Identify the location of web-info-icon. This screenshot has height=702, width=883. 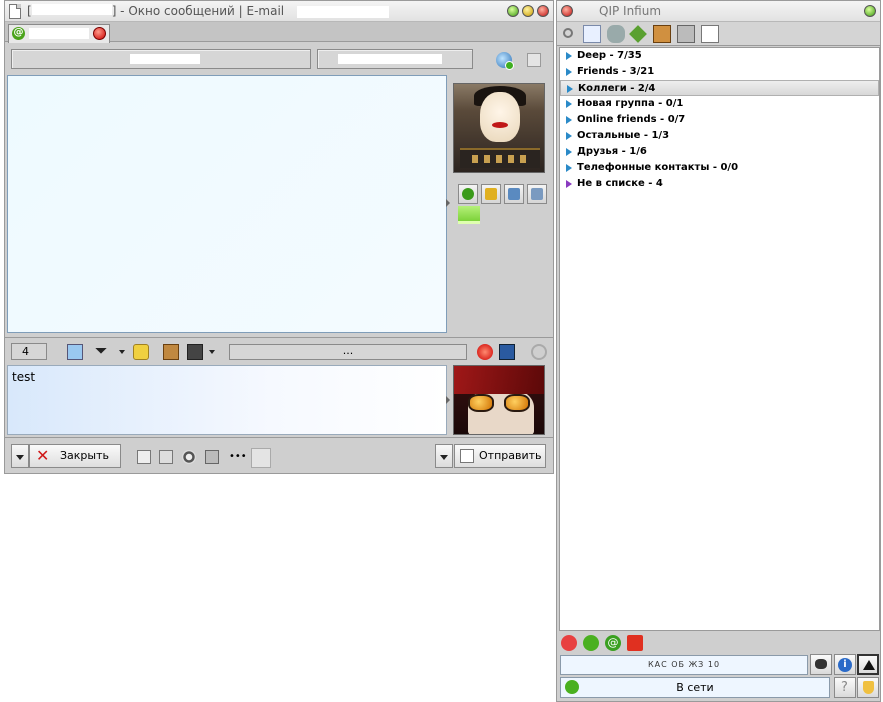
(505, 61).